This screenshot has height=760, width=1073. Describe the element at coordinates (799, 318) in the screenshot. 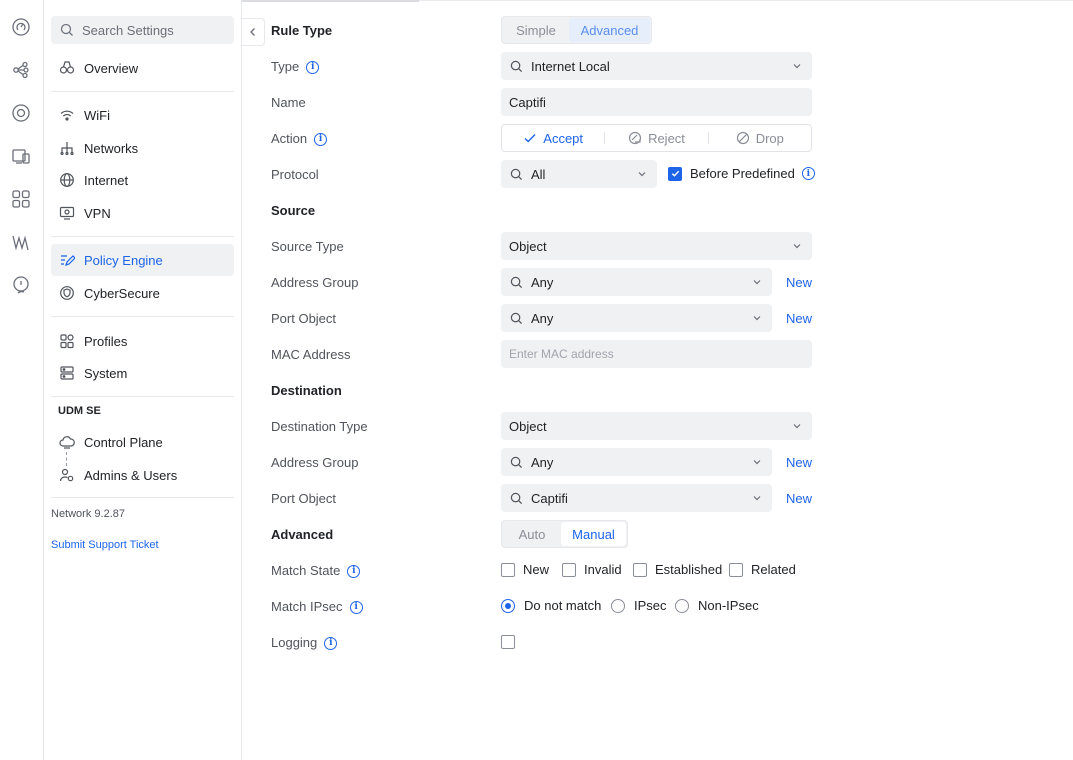

I see `new-source-port-object-button: New` at that location.